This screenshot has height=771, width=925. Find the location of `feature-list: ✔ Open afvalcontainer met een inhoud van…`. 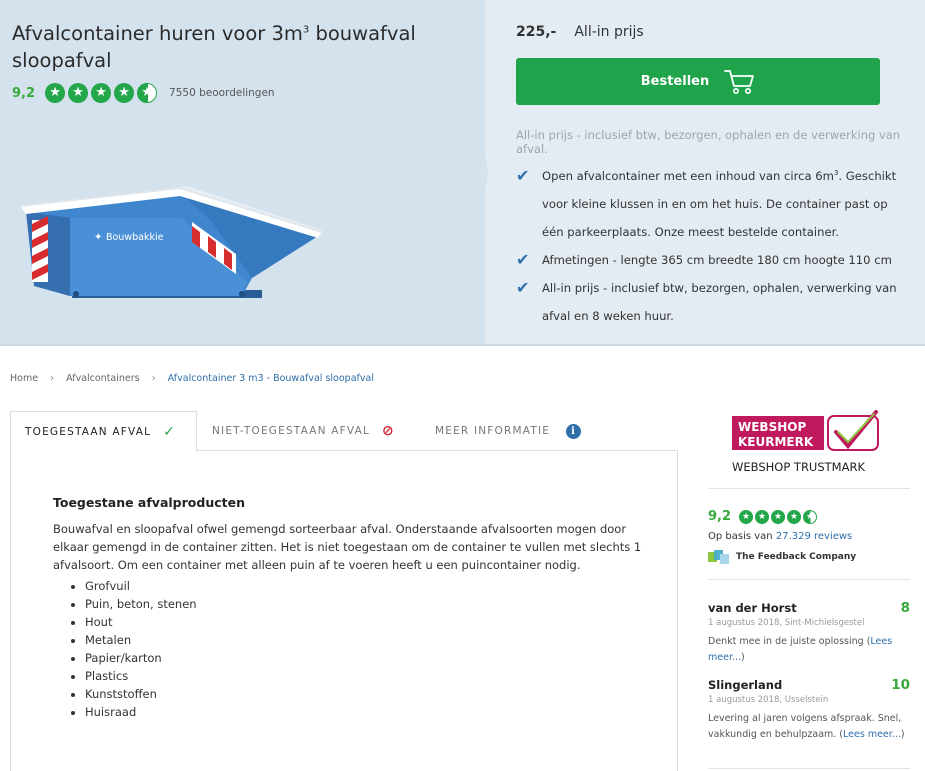

feature-list: ✔ Open afvalcontainer met een inhoud van… is located at coordinates (713, 246).